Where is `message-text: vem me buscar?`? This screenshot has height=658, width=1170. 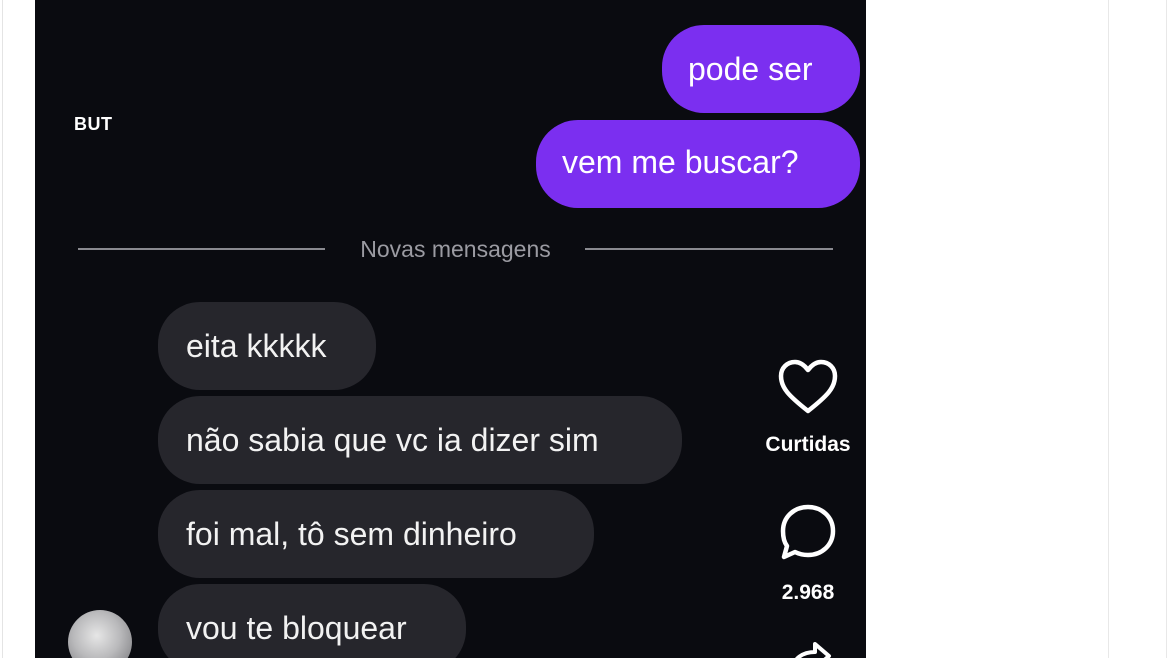
message-text: vem me buscar? is located at coordinates (680, 162).